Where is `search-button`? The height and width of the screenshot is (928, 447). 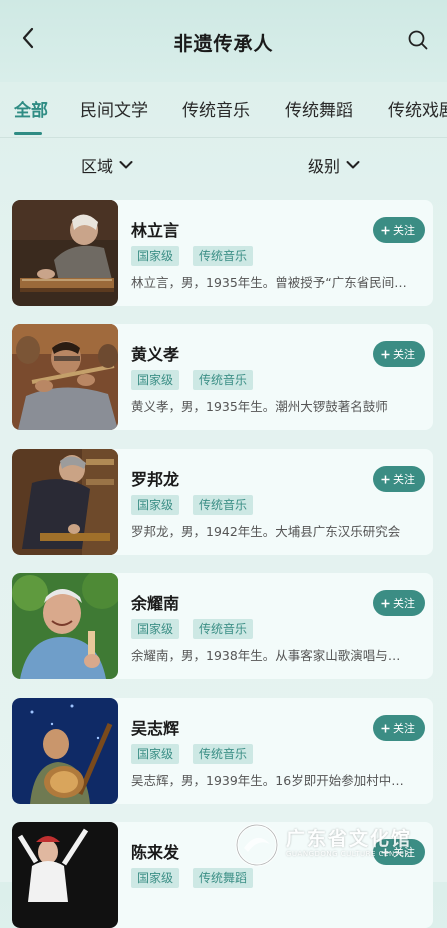
search-button is located at coordinates (418, 40).